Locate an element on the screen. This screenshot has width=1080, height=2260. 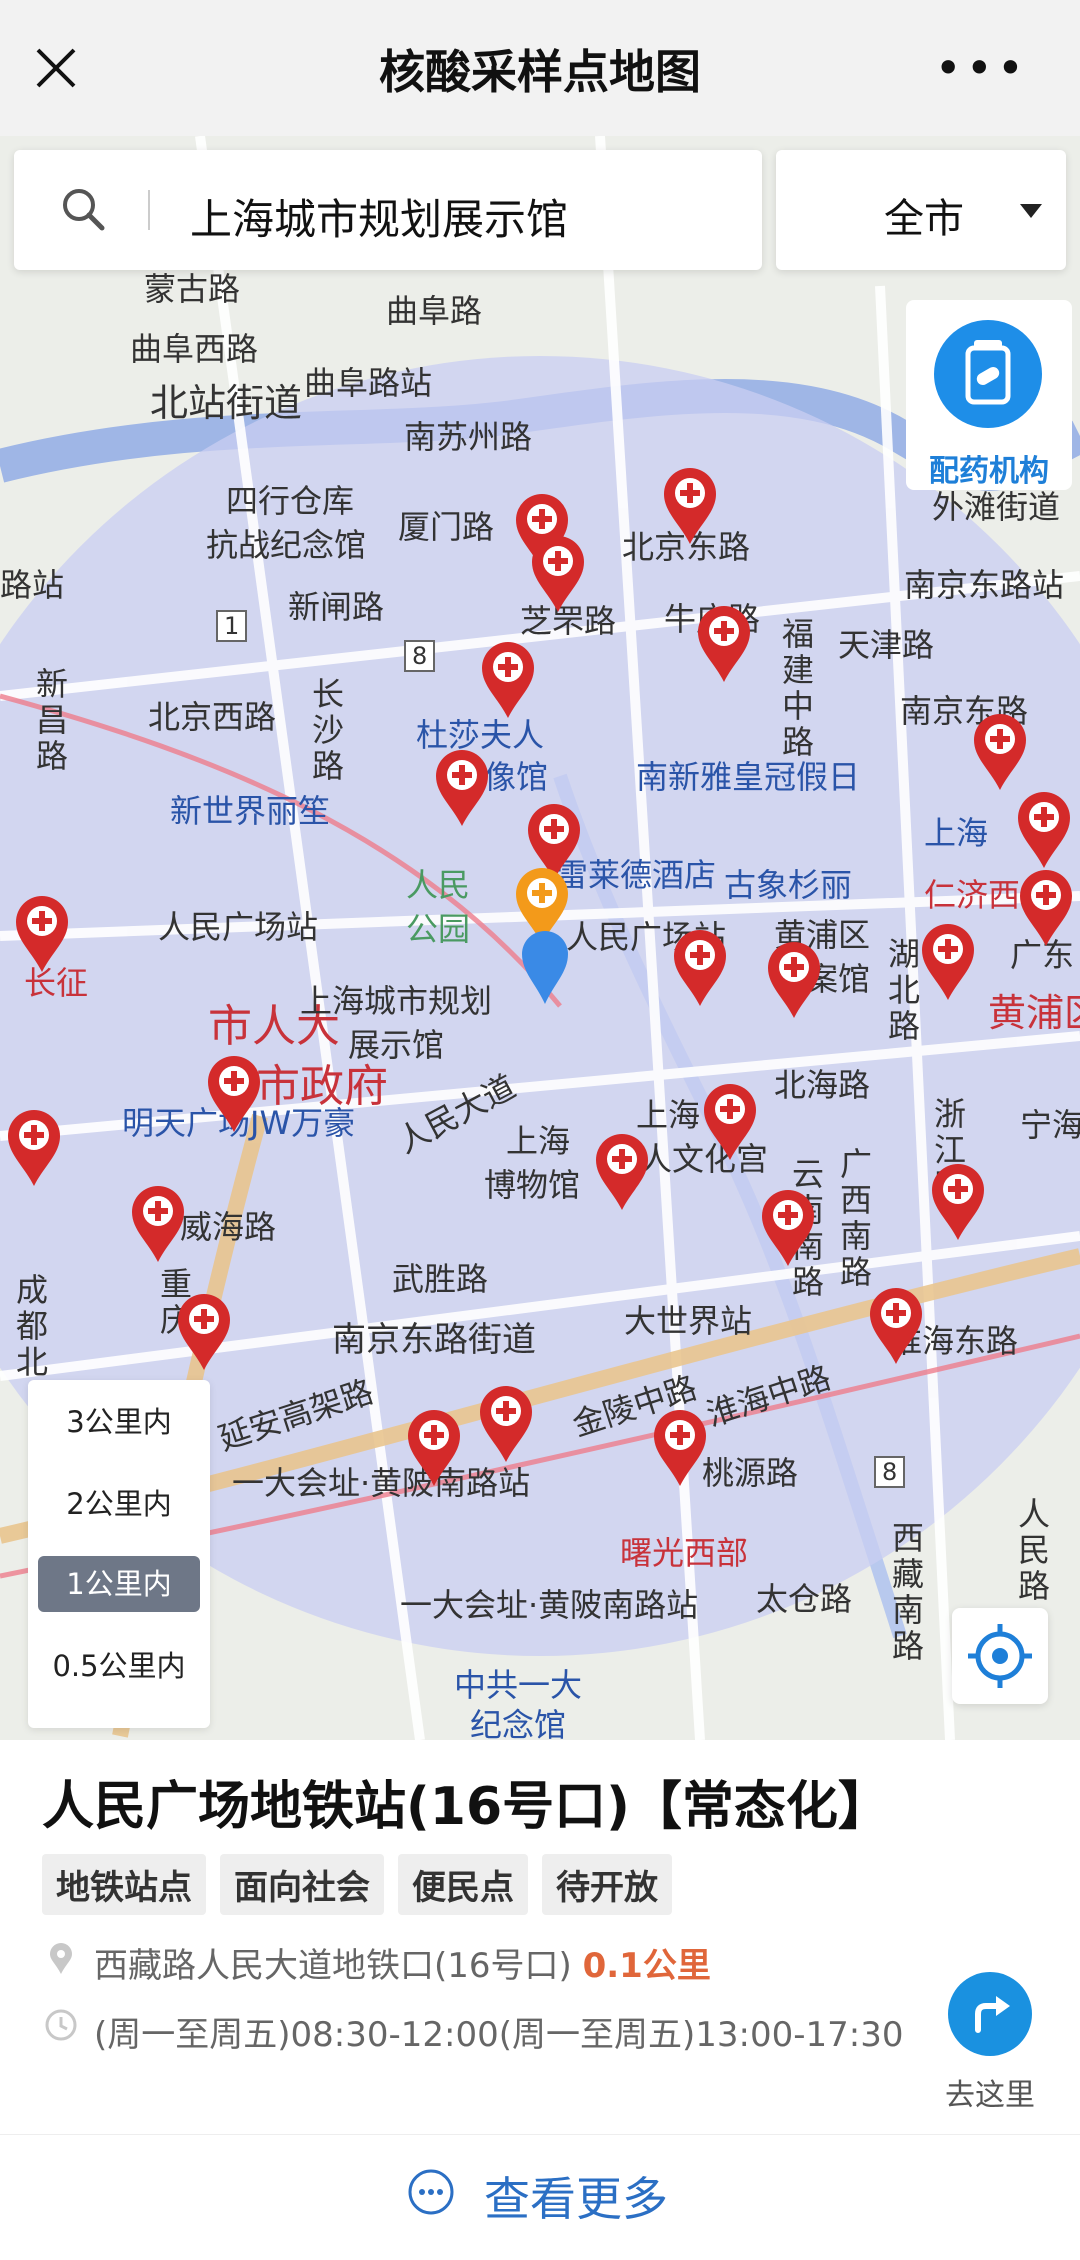
site-distance: 0.1公里 is located at coordinates (646, 1966).